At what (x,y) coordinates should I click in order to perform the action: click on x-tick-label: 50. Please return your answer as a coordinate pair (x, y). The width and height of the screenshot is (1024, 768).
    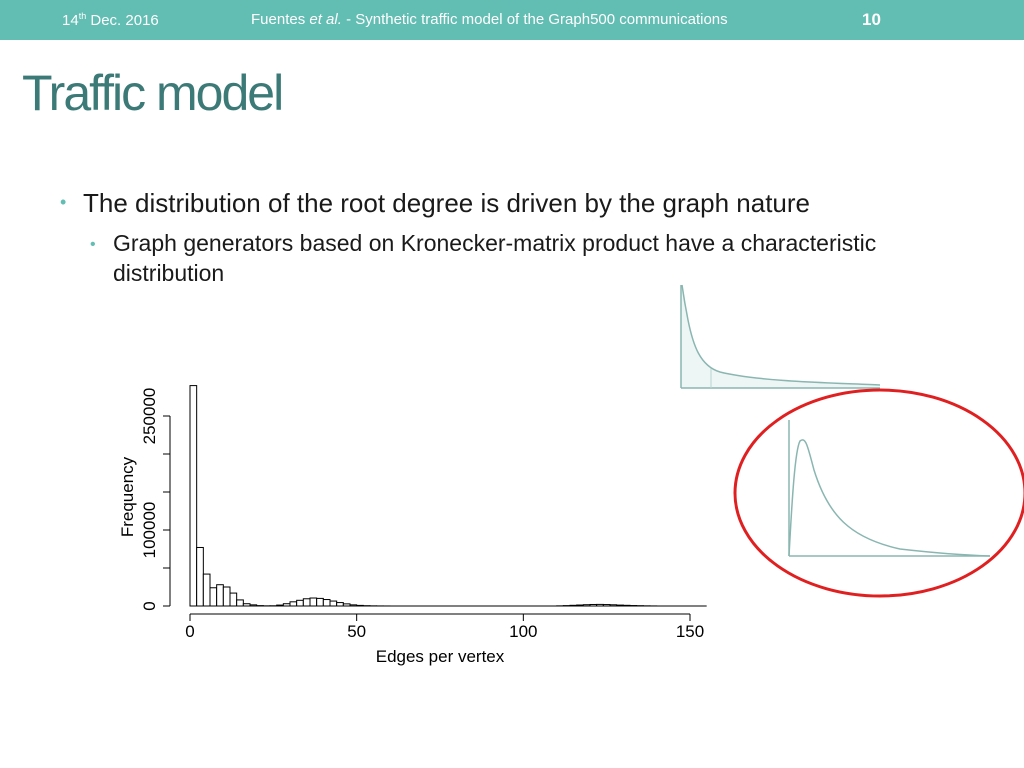
    Looking at the image, I should click on (356, 631).